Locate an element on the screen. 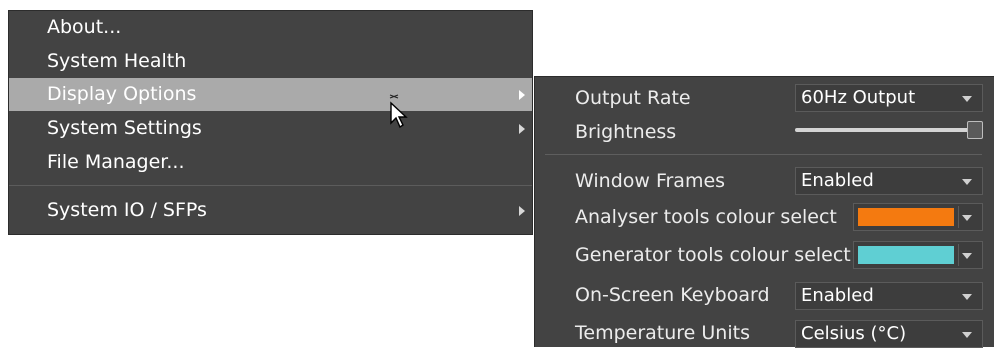 This screenshot has width=995, height=352. analyser-colour-picker is located at coordinates (918, 217).